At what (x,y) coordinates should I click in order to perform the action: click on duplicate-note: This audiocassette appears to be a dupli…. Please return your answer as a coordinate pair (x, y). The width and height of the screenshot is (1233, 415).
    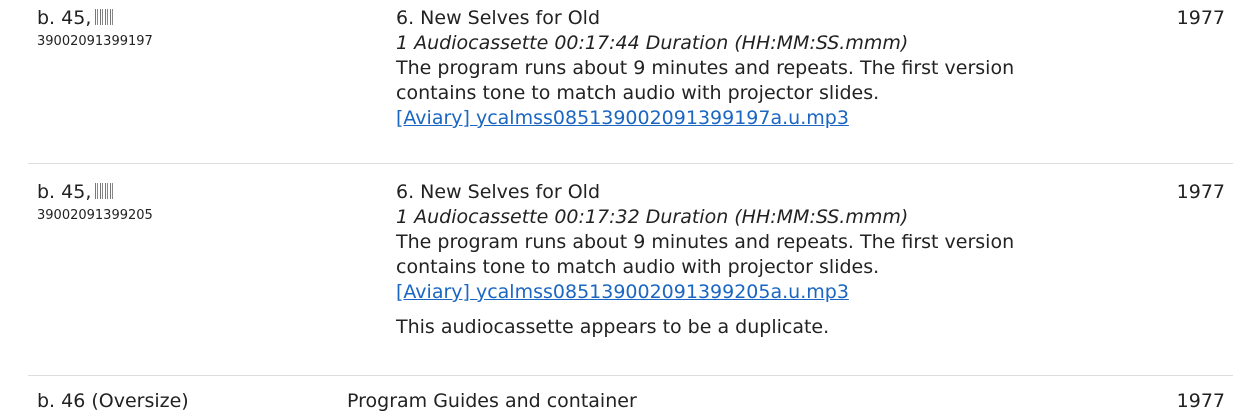
    Looking at the image, I should click on (613, 327).